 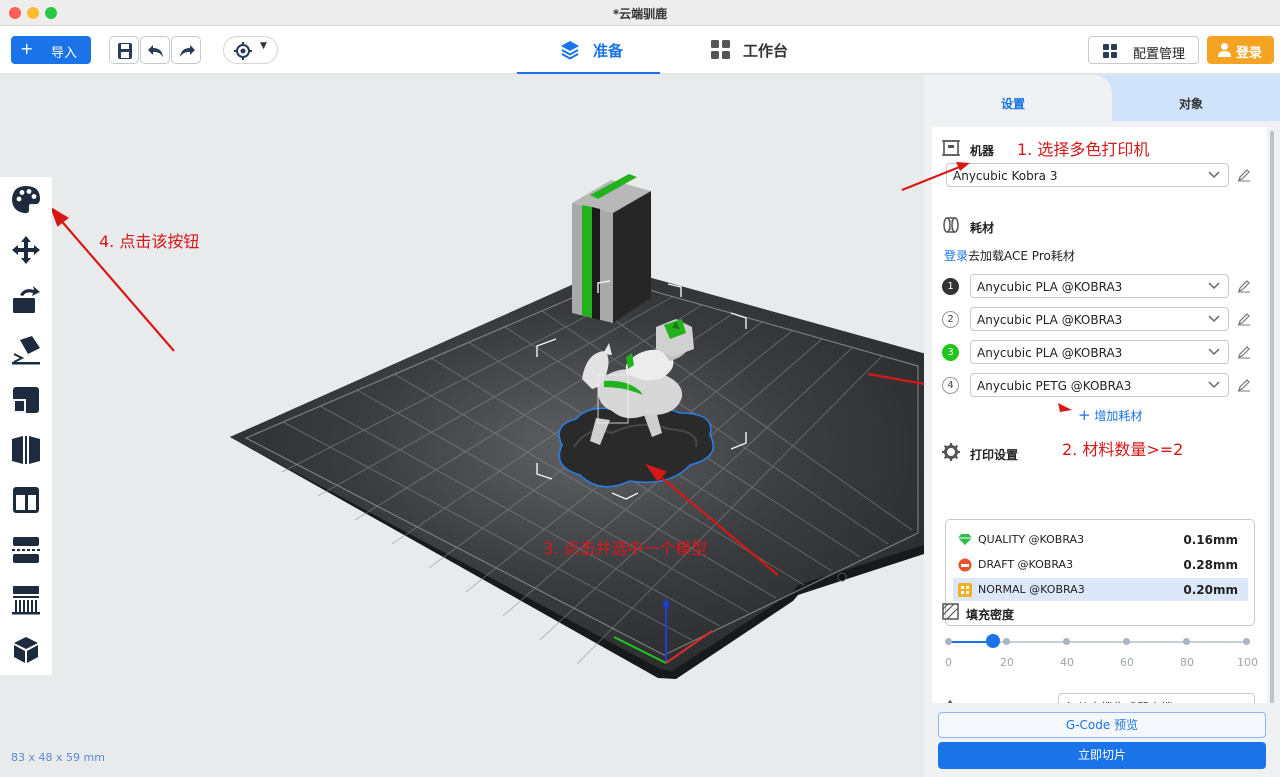 What do you see at coordinates (26, 350) in the screenshot?
I see `place-on-face-icon` at bounding box center [26, 350].